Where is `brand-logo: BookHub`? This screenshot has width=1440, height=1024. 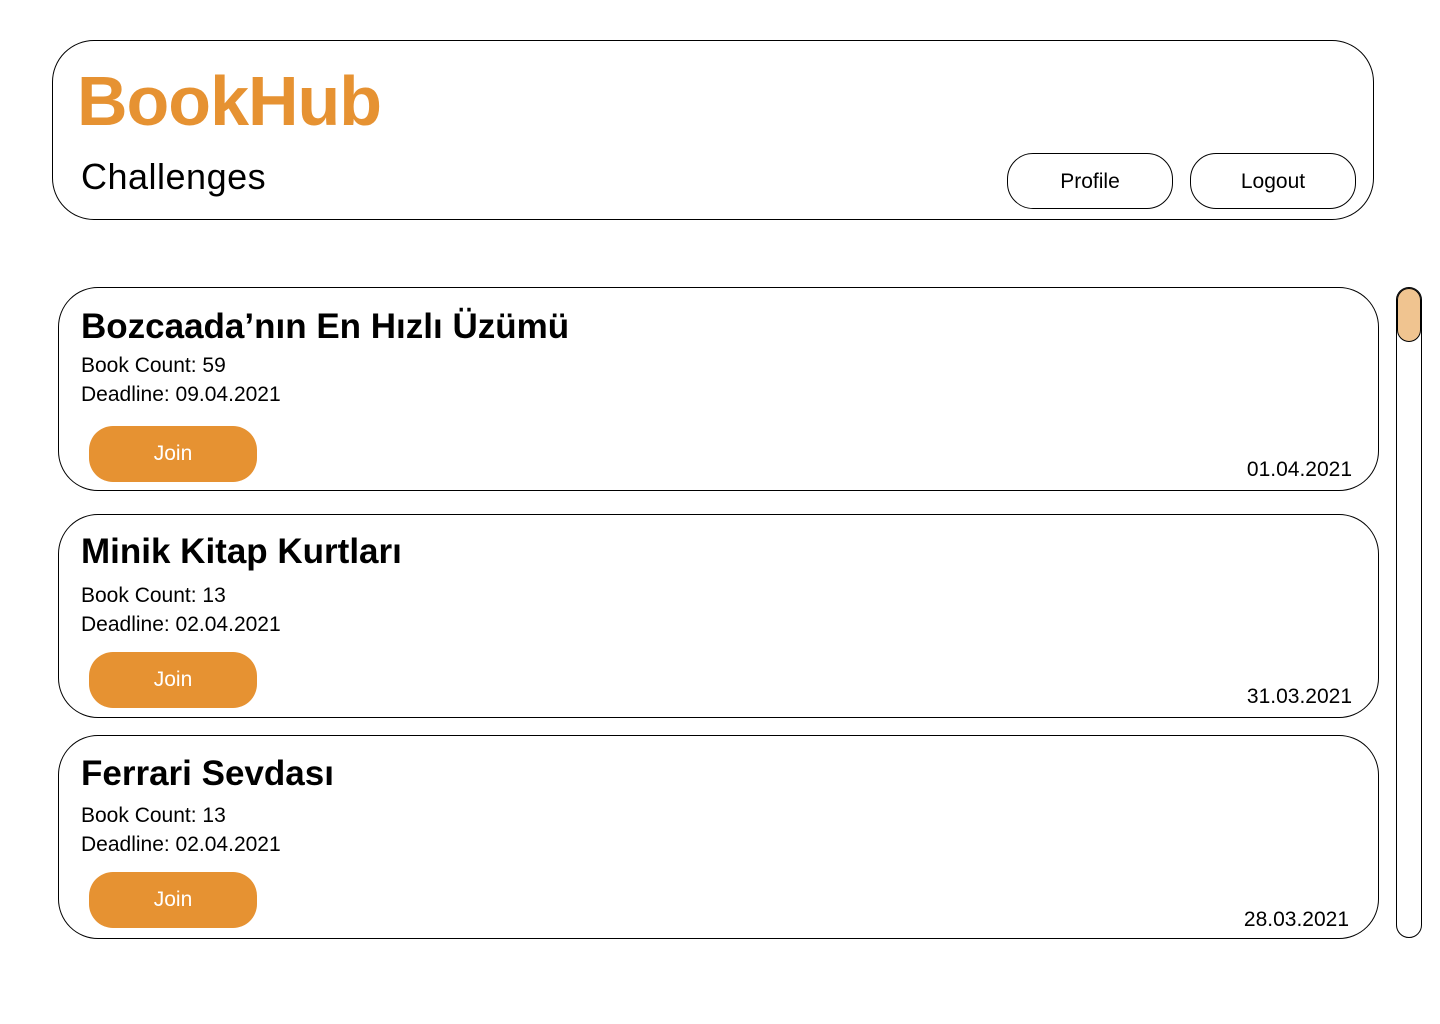 brand-logo: BookHub is located at coordinates (229, 101).